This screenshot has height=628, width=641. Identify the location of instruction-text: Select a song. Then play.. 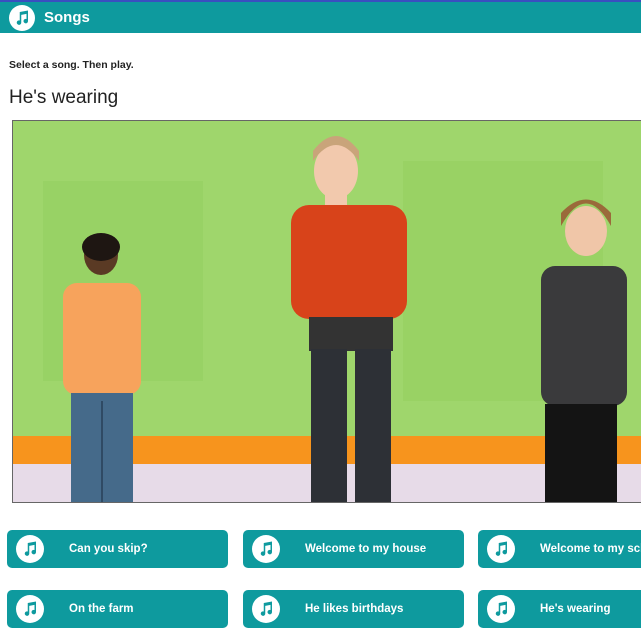
(71, 65).